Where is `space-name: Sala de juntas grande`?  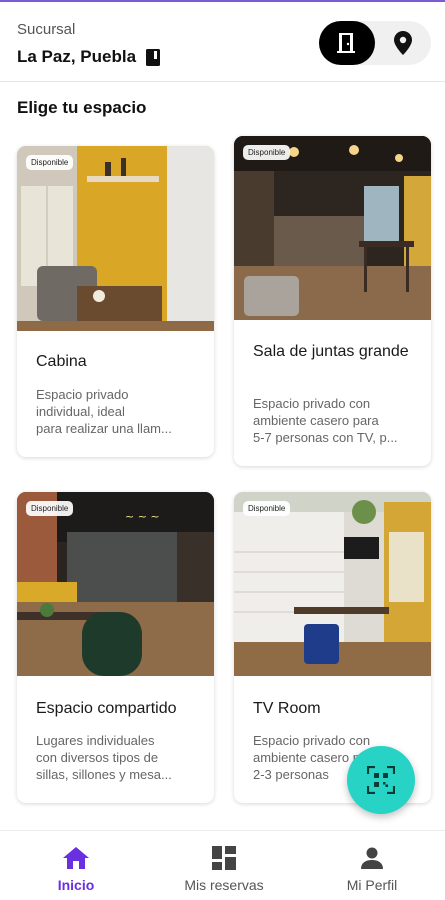 space-name: Sala de juntas grande is located at coordinates (331, 351).